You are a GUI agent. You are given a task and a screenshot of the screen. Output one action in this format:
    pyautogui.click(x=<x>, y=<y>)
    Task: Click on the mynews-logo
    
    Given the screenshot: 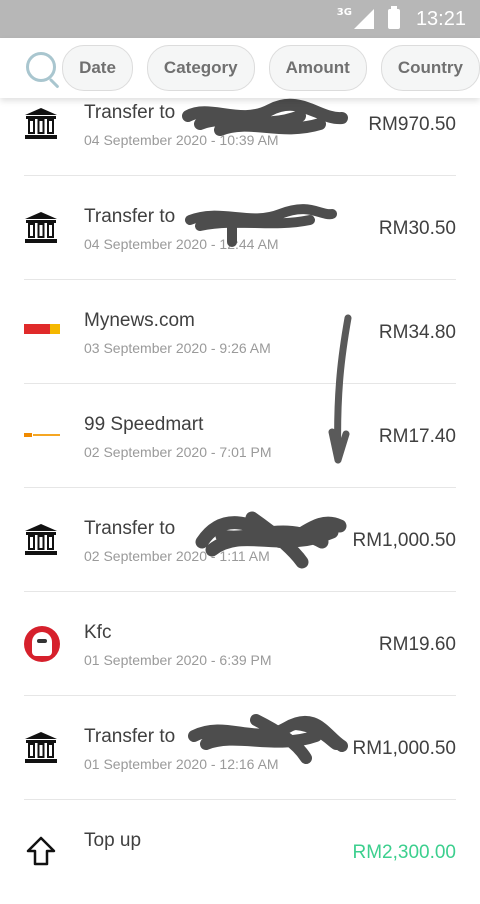 What is the action you would take?
    pyautogui.click(x=42, y=329)
    